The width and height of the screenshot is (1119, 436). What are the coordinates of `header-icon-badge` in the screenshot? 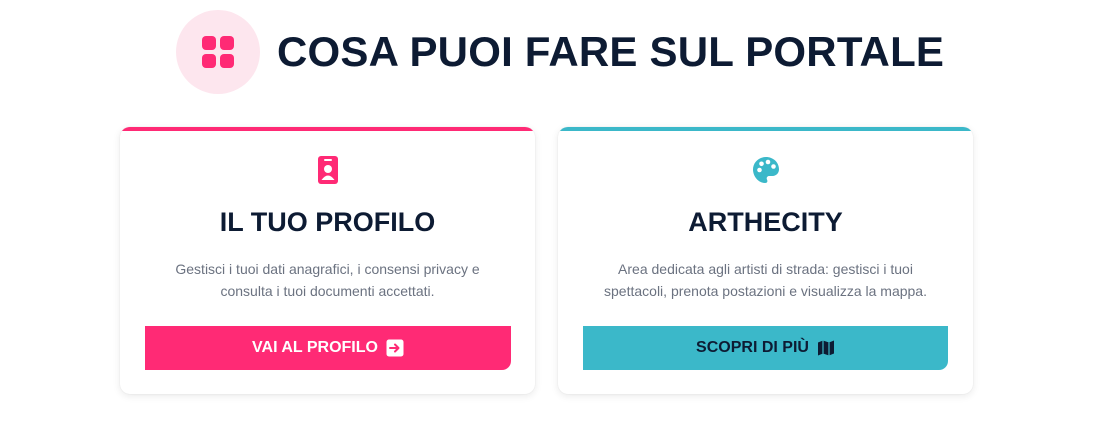 It's located at (218, 52).